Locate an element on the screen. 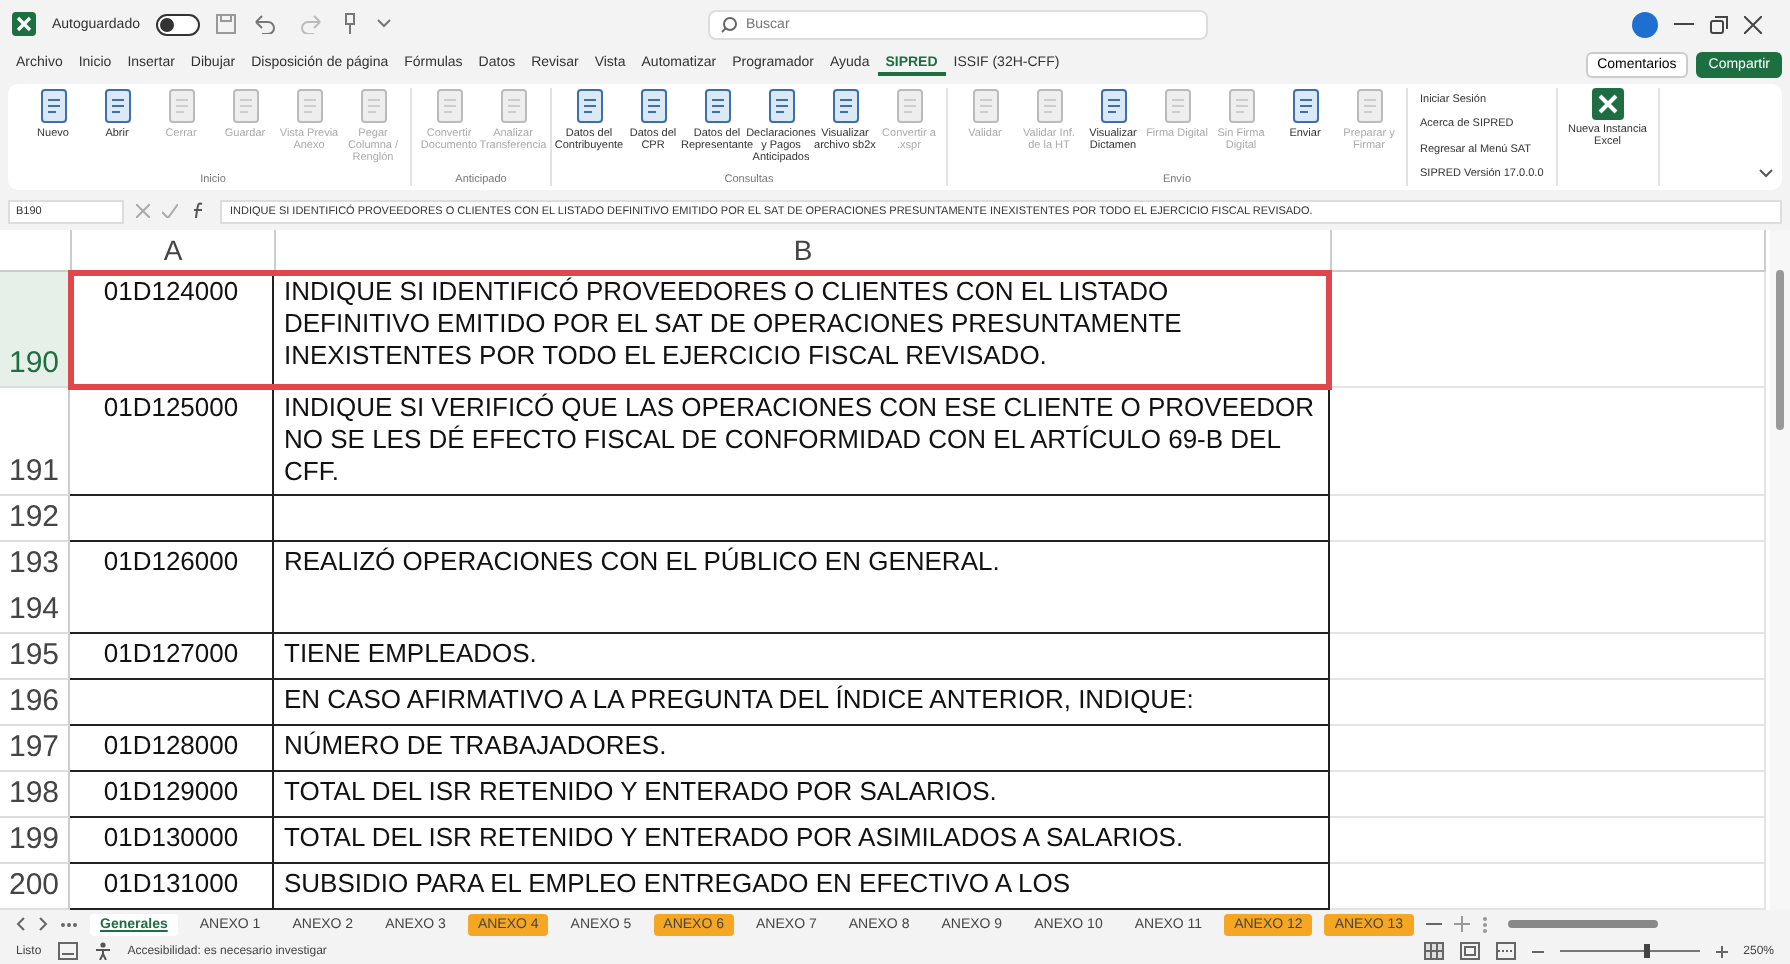 Image resolution: width=1790 pixels, height=964 pixels. minus-icon is located at coordinates (1433, 924).